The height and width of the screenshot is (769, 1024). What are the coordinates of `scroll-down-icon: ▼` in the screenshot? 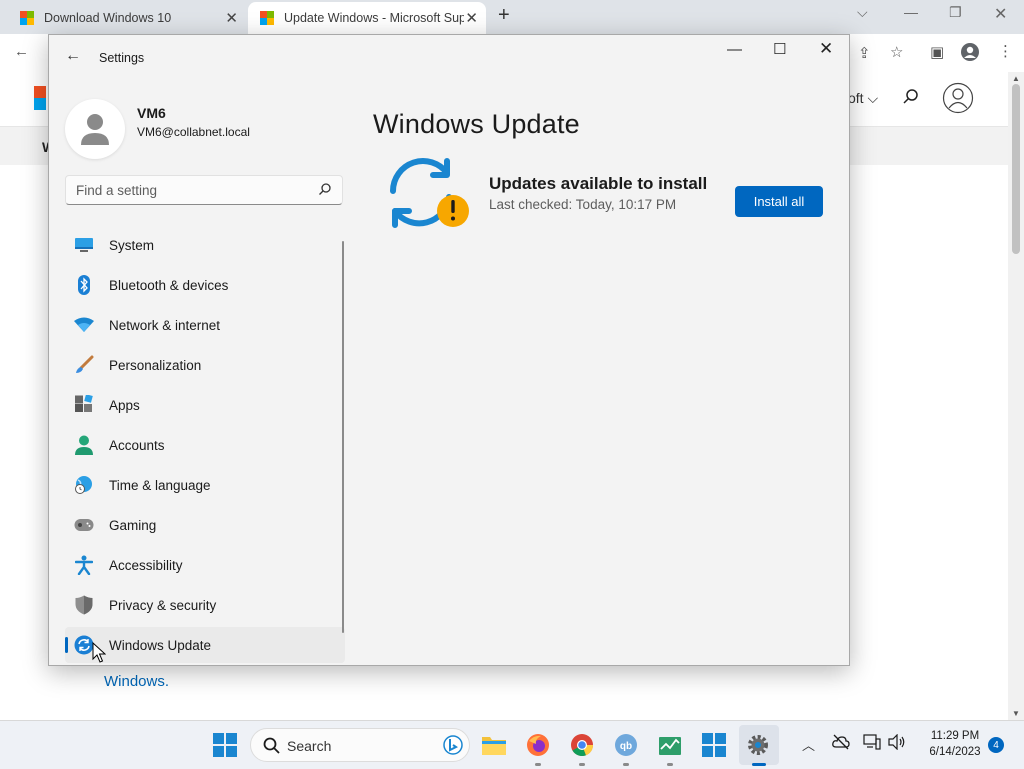 It's located at (1016, 713).